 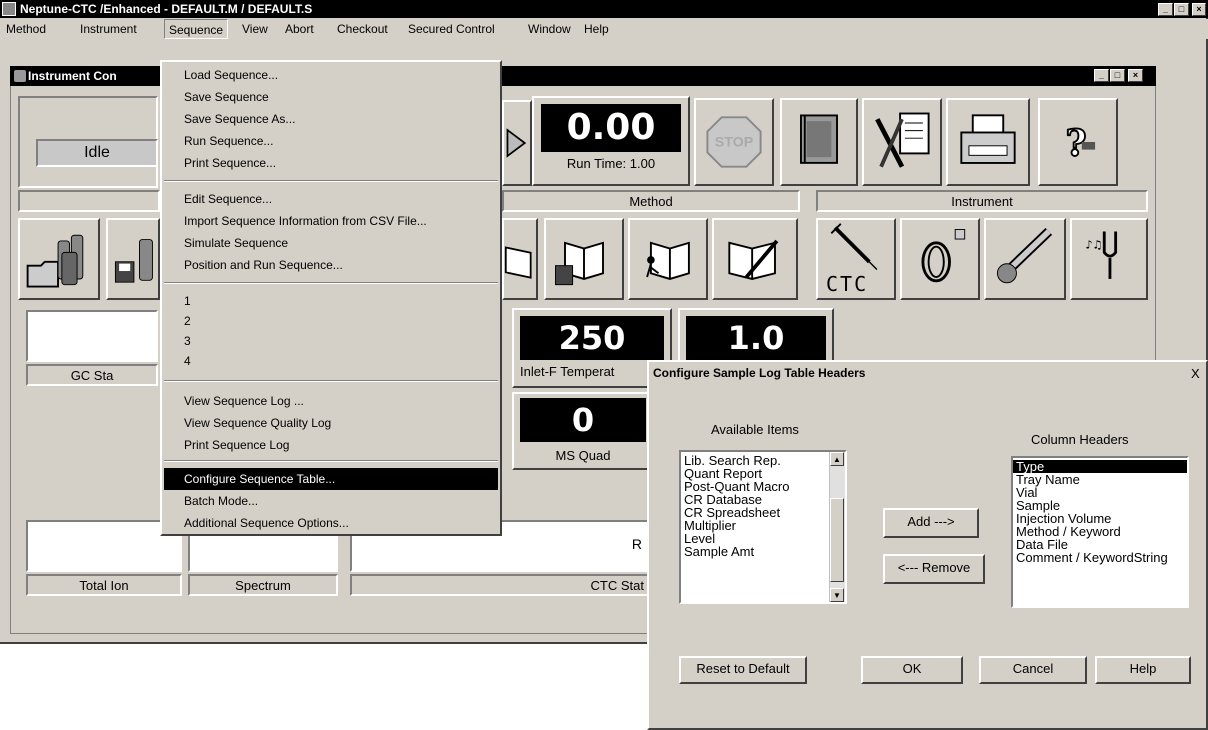 What do you see at coordinates (1024, 255) in the screenshot?
I see `source-rods-icon` at bounding box center [1024, 255].